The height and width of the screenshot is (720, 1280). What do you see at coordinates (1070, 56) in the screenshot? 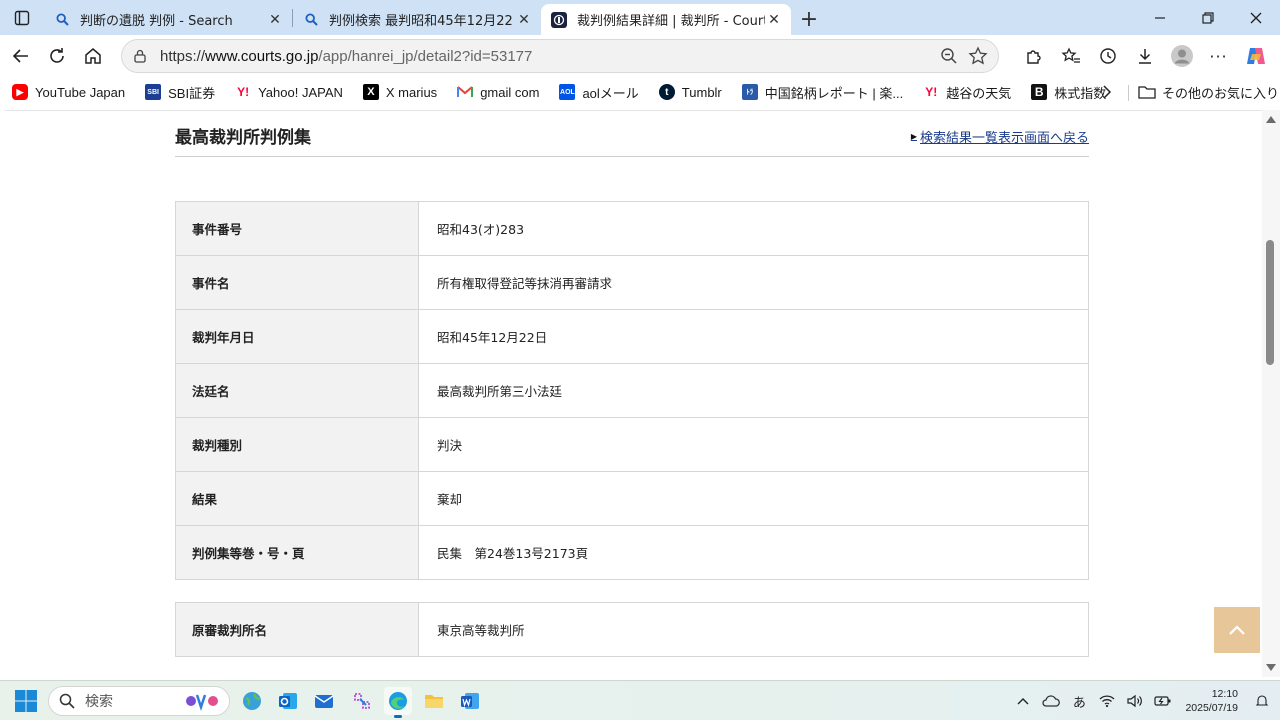
I see `favorites-button` at bounding box center [1070, 56].